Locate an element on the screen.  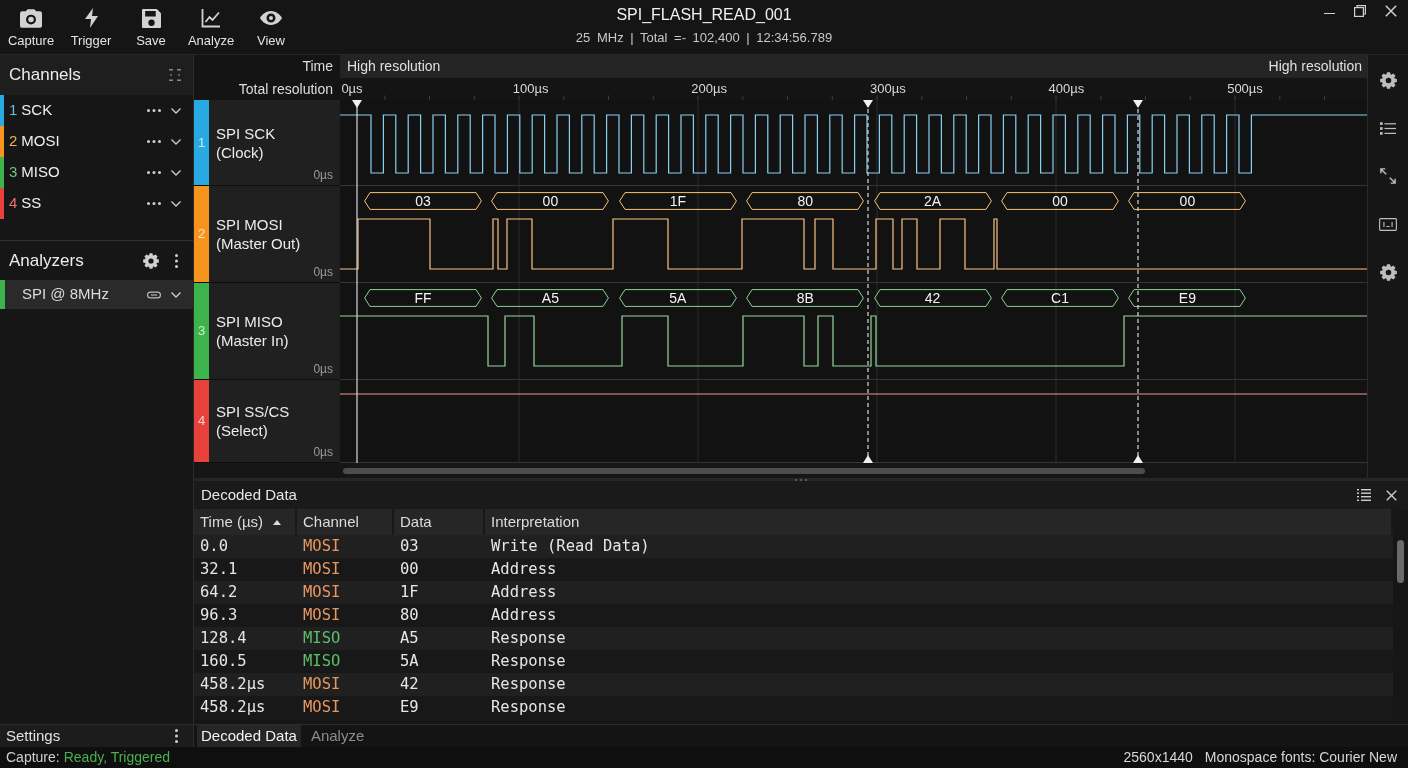
decoded-byte: A5 is located at coordinates (550, 298).